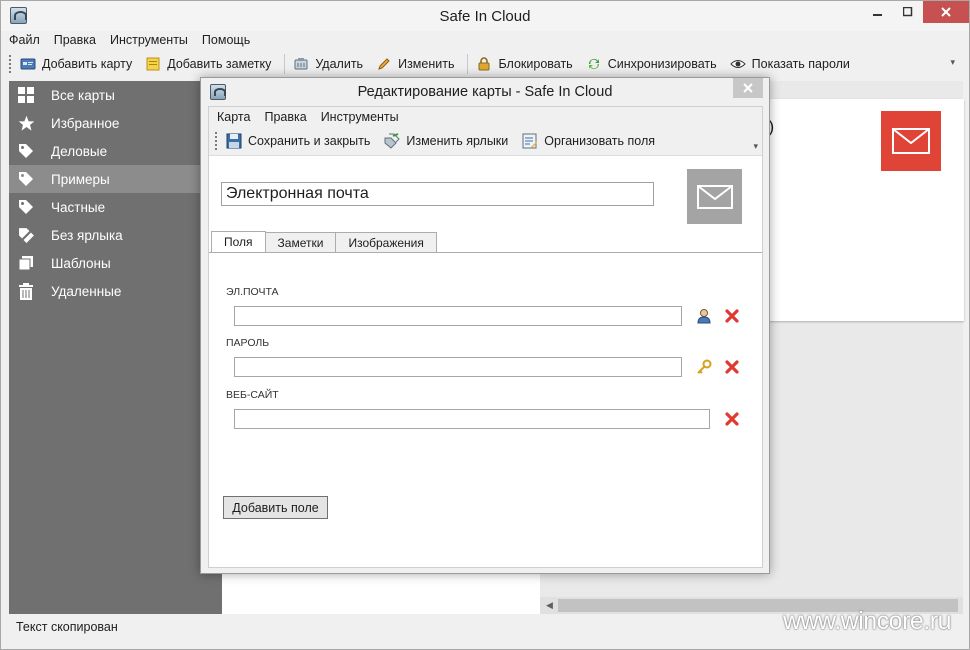  I want to click on eye-icon, so click(737, 64).